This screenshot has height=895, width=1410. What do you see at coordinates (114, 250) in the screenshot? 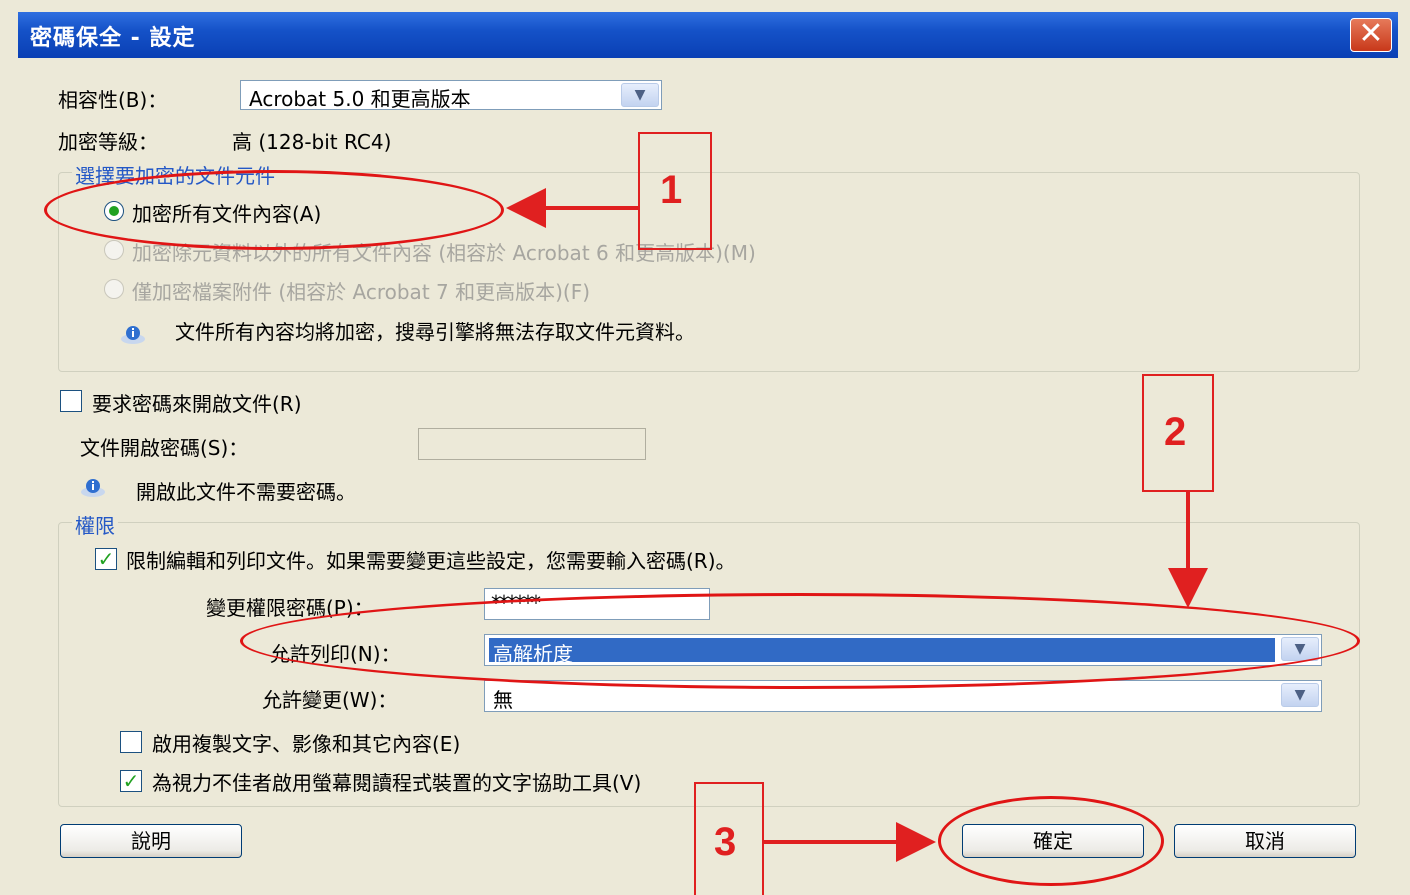
I see `radio-encrypt-except-metadata` at bounding box center [114, 250].